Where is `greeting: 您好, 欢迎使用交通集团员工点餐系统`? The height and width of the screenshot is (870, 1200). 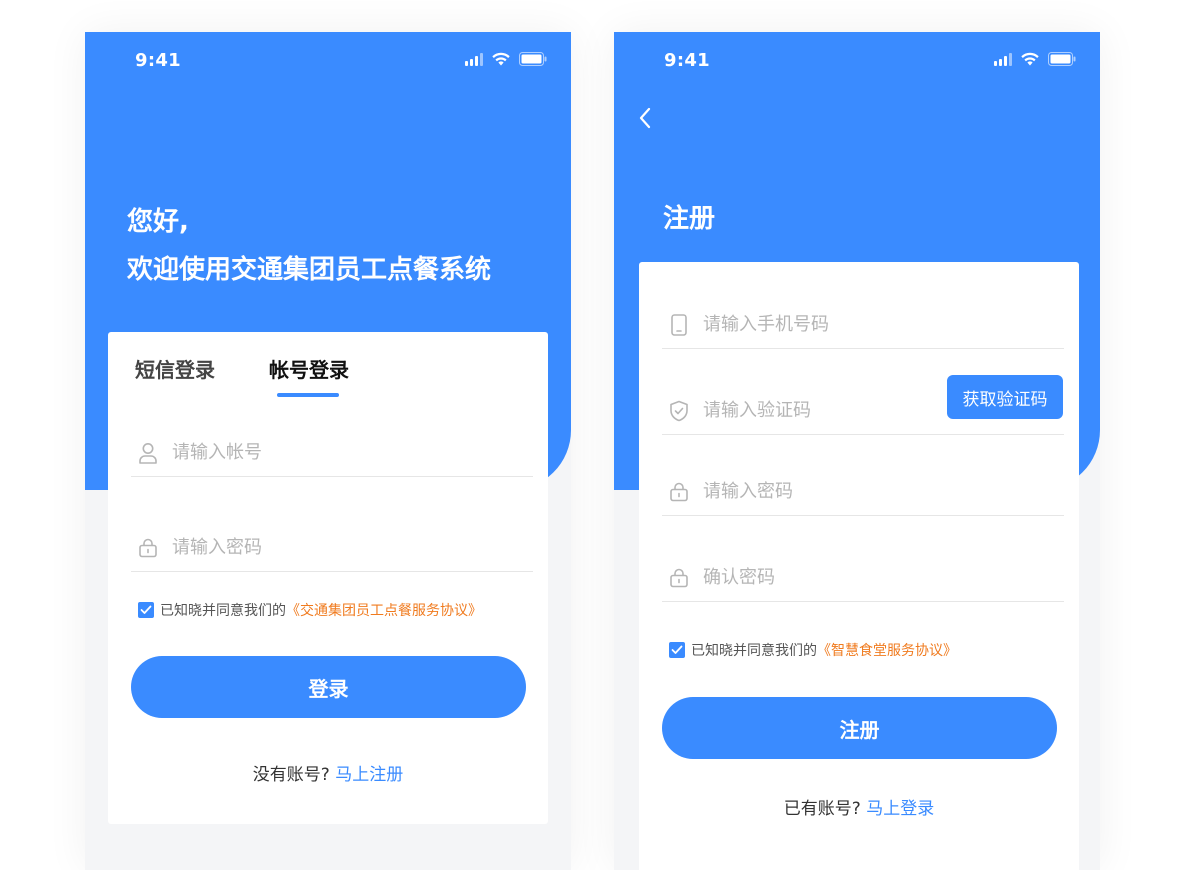 greeting: 您好, 欢迎使用交通集团员工点餐系统 is located at coordinates (309, 246).